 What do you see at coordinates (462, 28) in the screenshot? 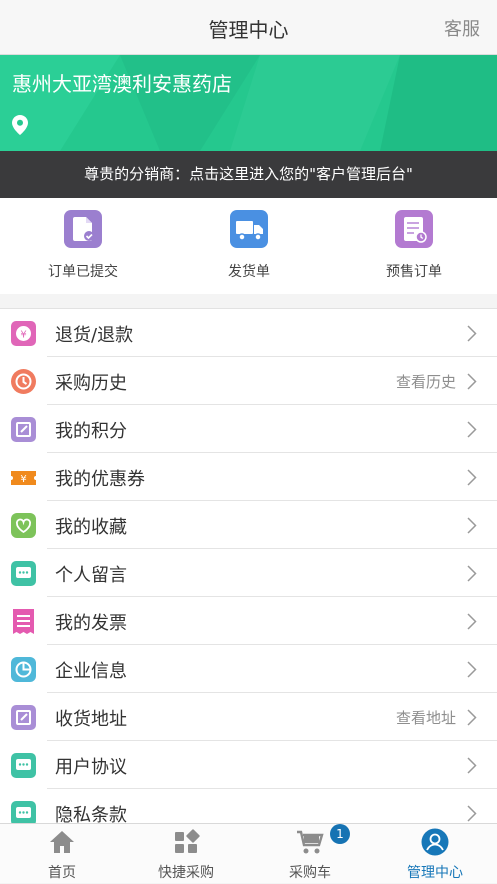
I see `customer-service-button: 客服` at bounding box center [462, 28].